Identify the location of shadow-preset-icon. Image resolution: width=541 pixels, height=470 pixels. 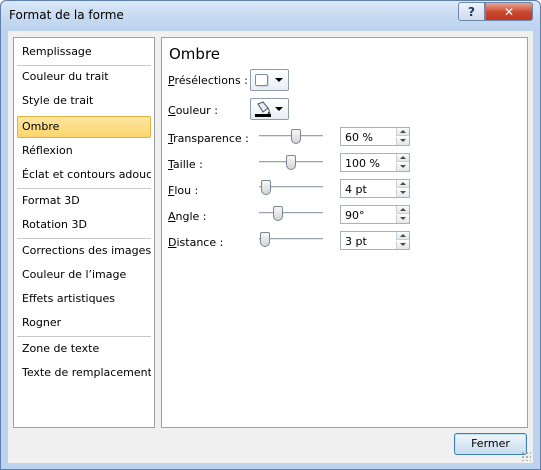
(261, 80).